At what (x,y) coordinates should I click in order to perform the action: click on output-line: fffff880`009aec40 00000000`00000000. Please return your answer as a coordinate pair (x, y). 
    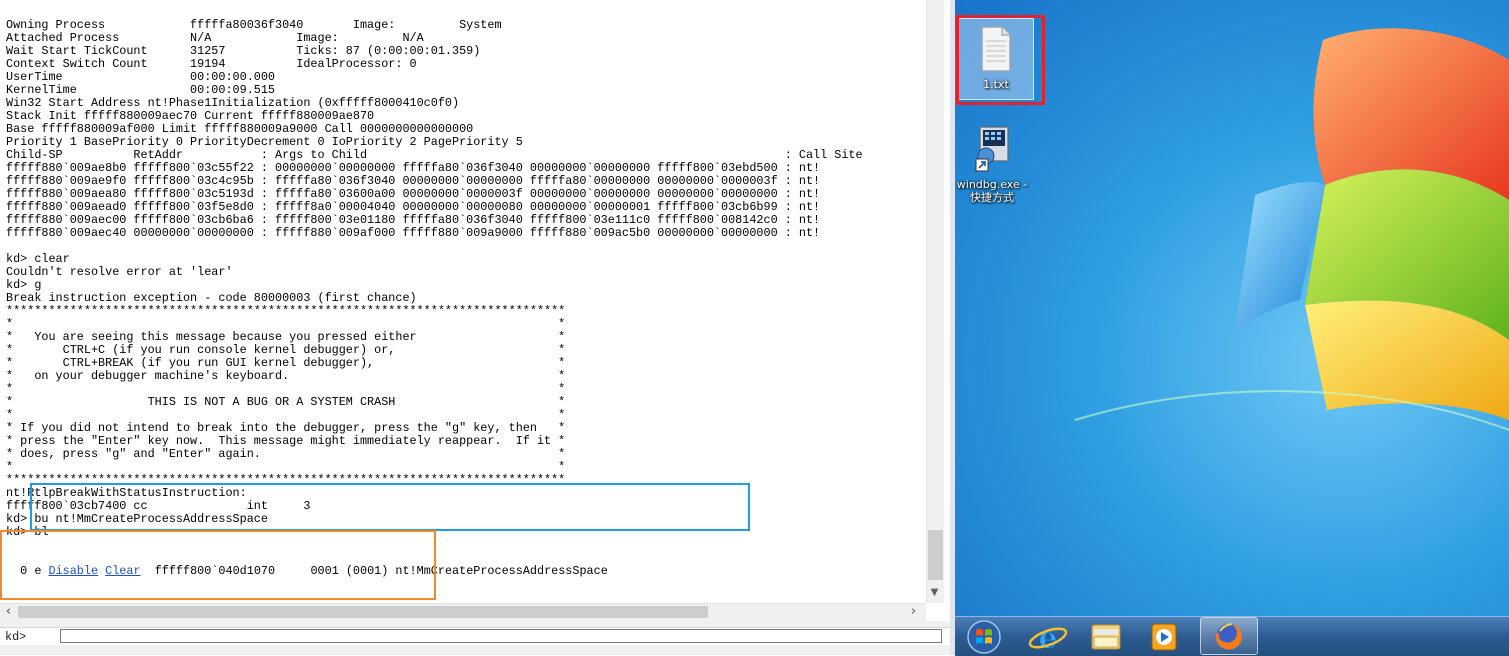
    Looking at the image, I should click on (413, 233).